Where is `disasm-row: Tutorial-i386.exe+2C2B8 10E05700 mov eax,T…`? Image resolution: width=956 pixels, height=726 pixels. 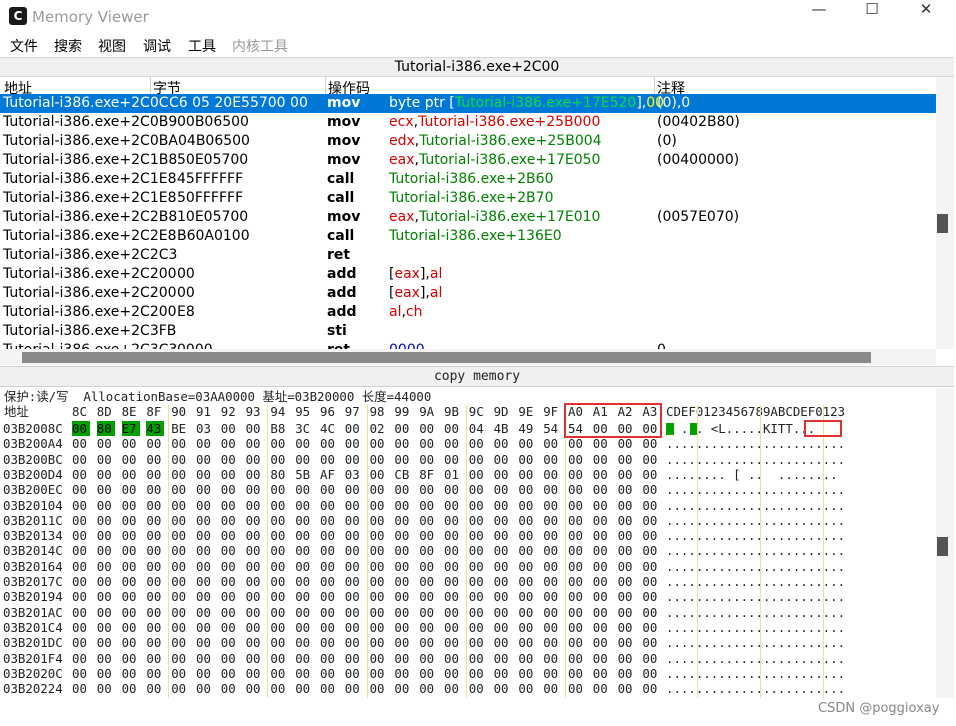
disasm-row: Tutorial-i386.exe+2C2B8 10E05700 mov eax,T… is located at coordinates (468, 217).